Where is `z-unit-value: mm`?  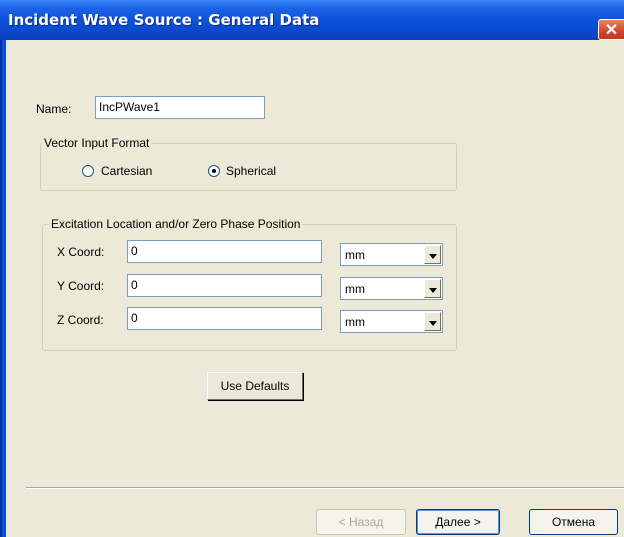 z-unit-value: mm is located at coordinates (355, 322).